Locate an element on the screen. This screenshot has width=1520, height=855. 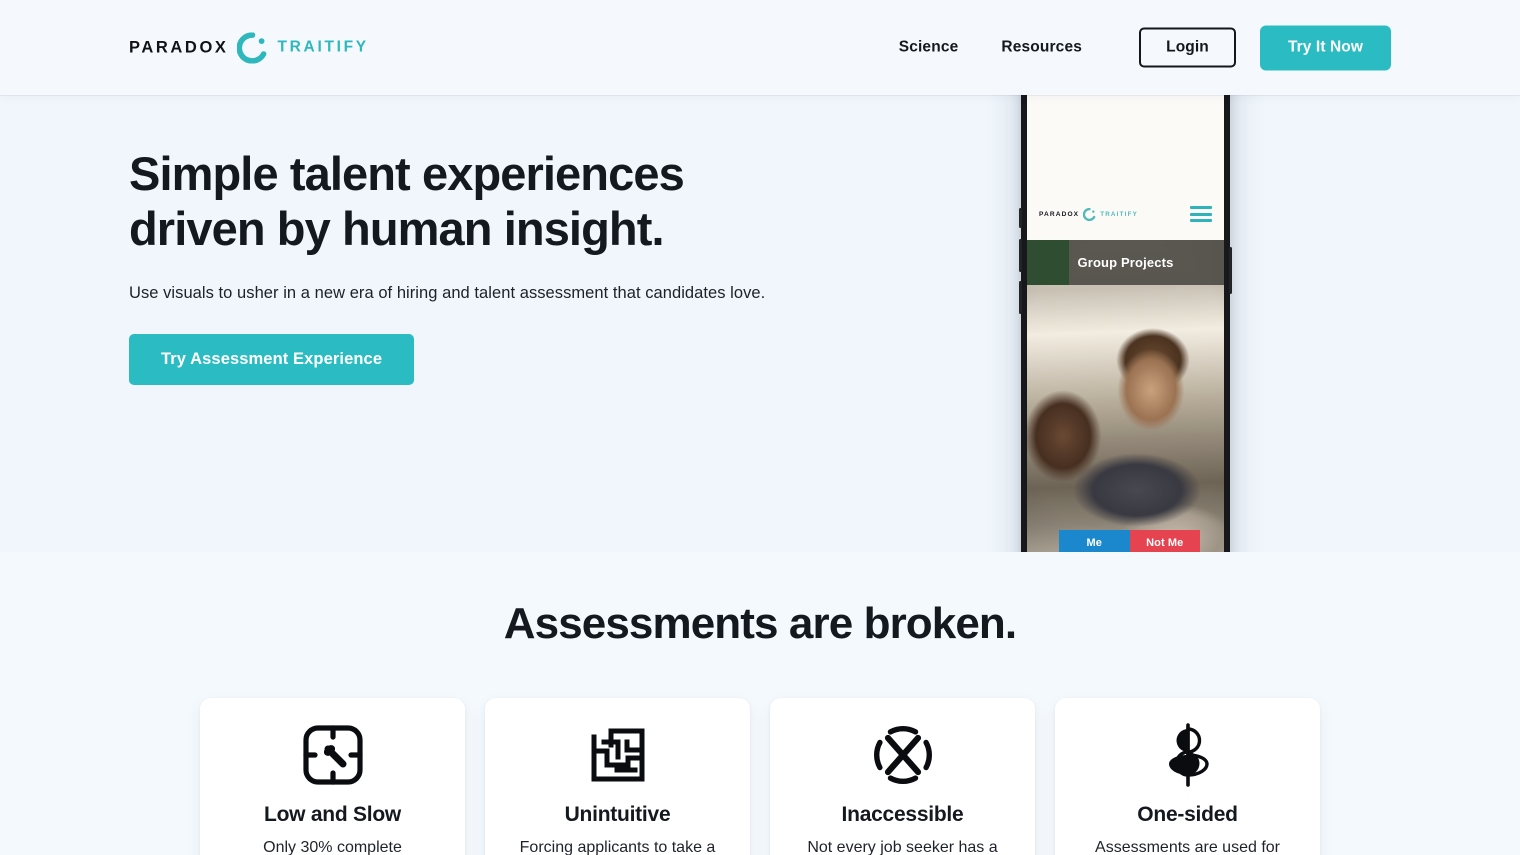
problem-card-text: Forcing applicants to take a is located at coordinates (617, 847).